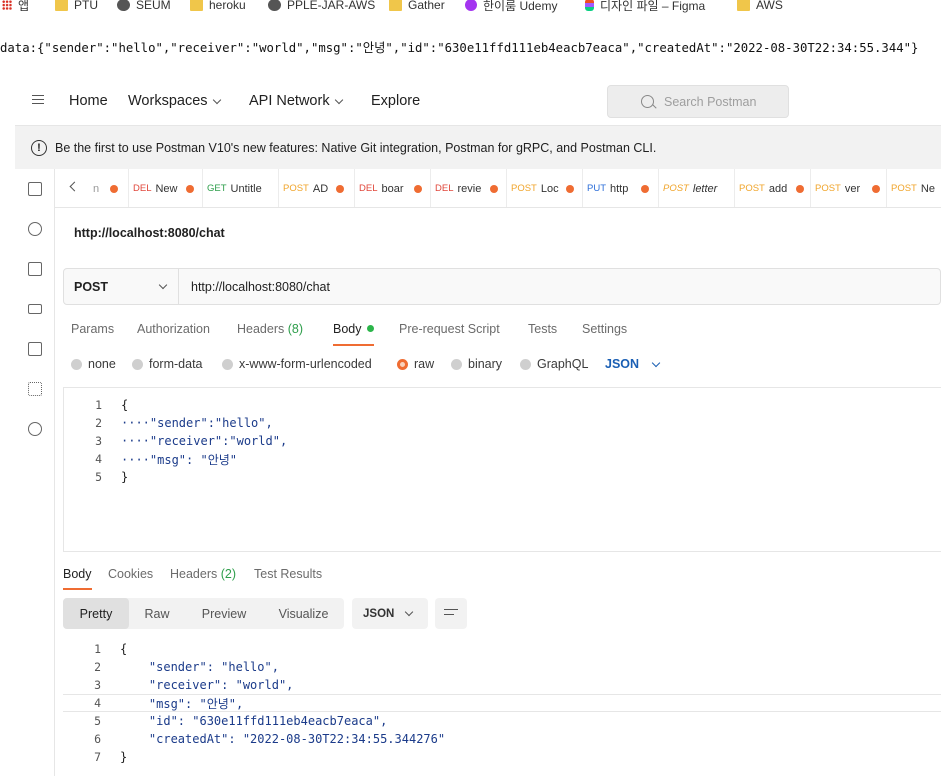  What do you see at coordinates (645, 6) in the screenshot?
I see `bookmark-figma: 디자인 파일 – Figma` at bounding box center [645, 6].